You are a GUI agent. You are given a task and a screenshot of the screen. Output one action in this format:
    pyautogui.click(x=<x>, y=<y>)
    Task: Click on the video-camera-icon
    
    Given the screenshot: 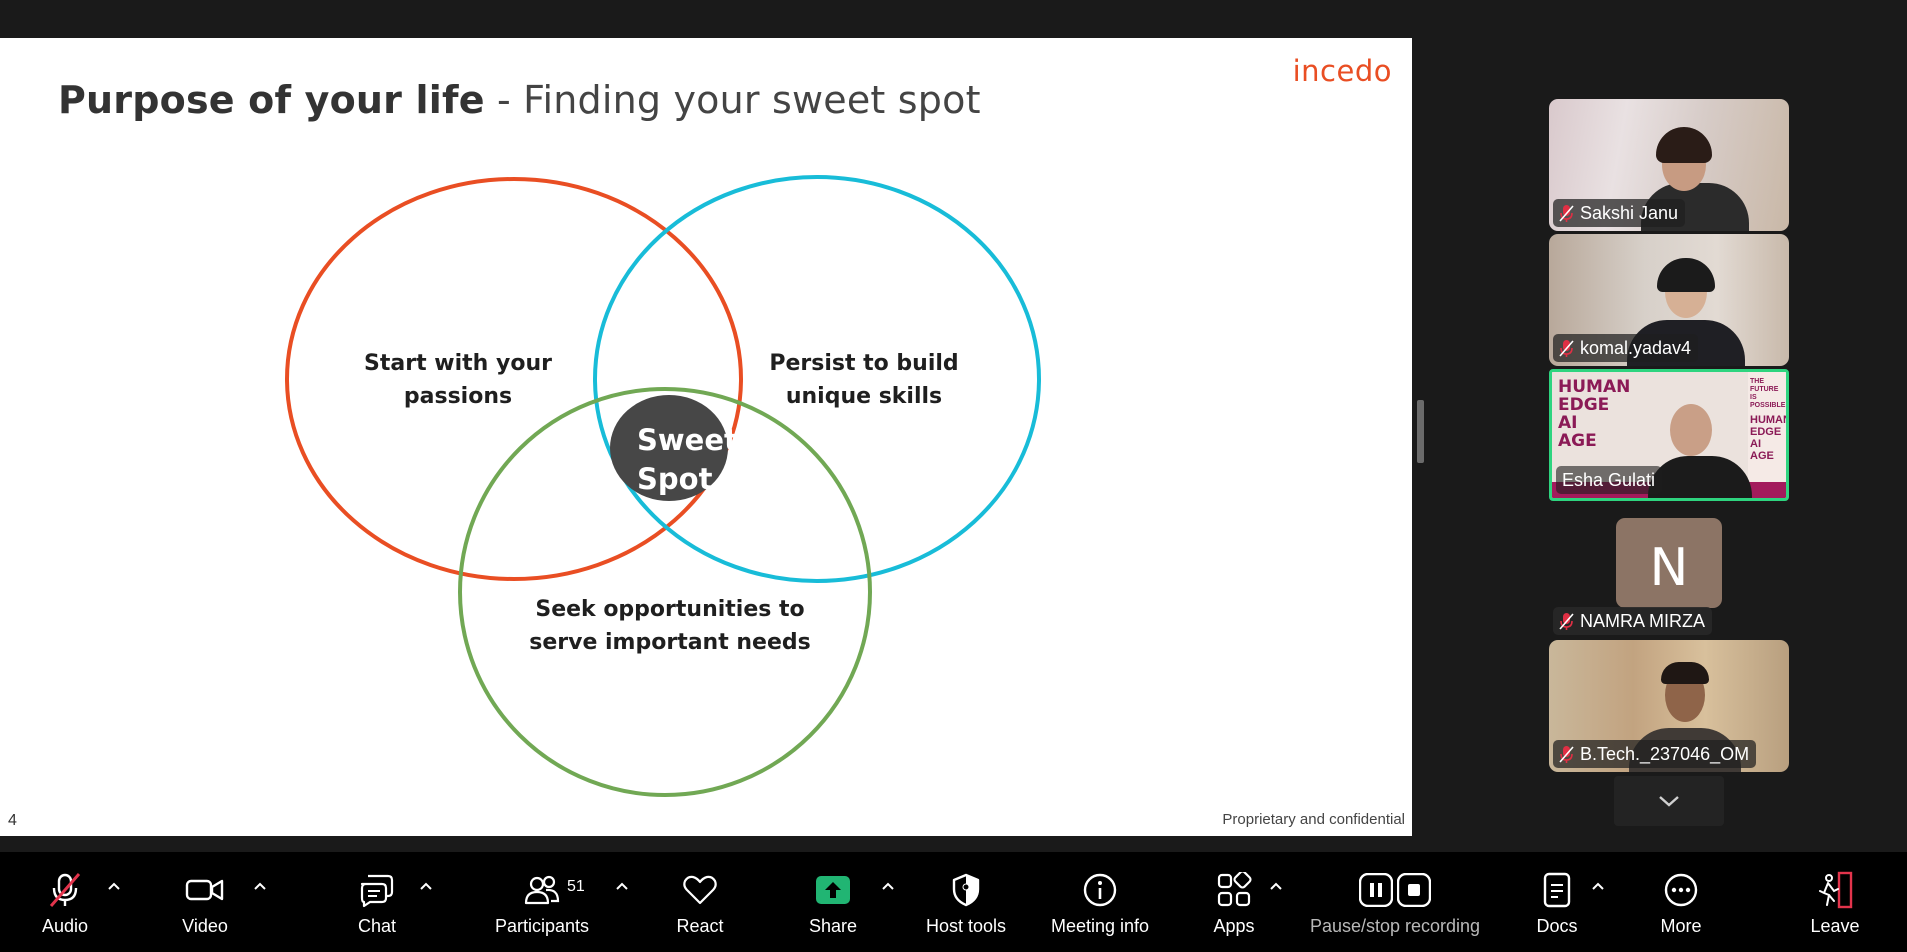 What is the action you would take?
    pyautogui.click(x=204, y=890)
    